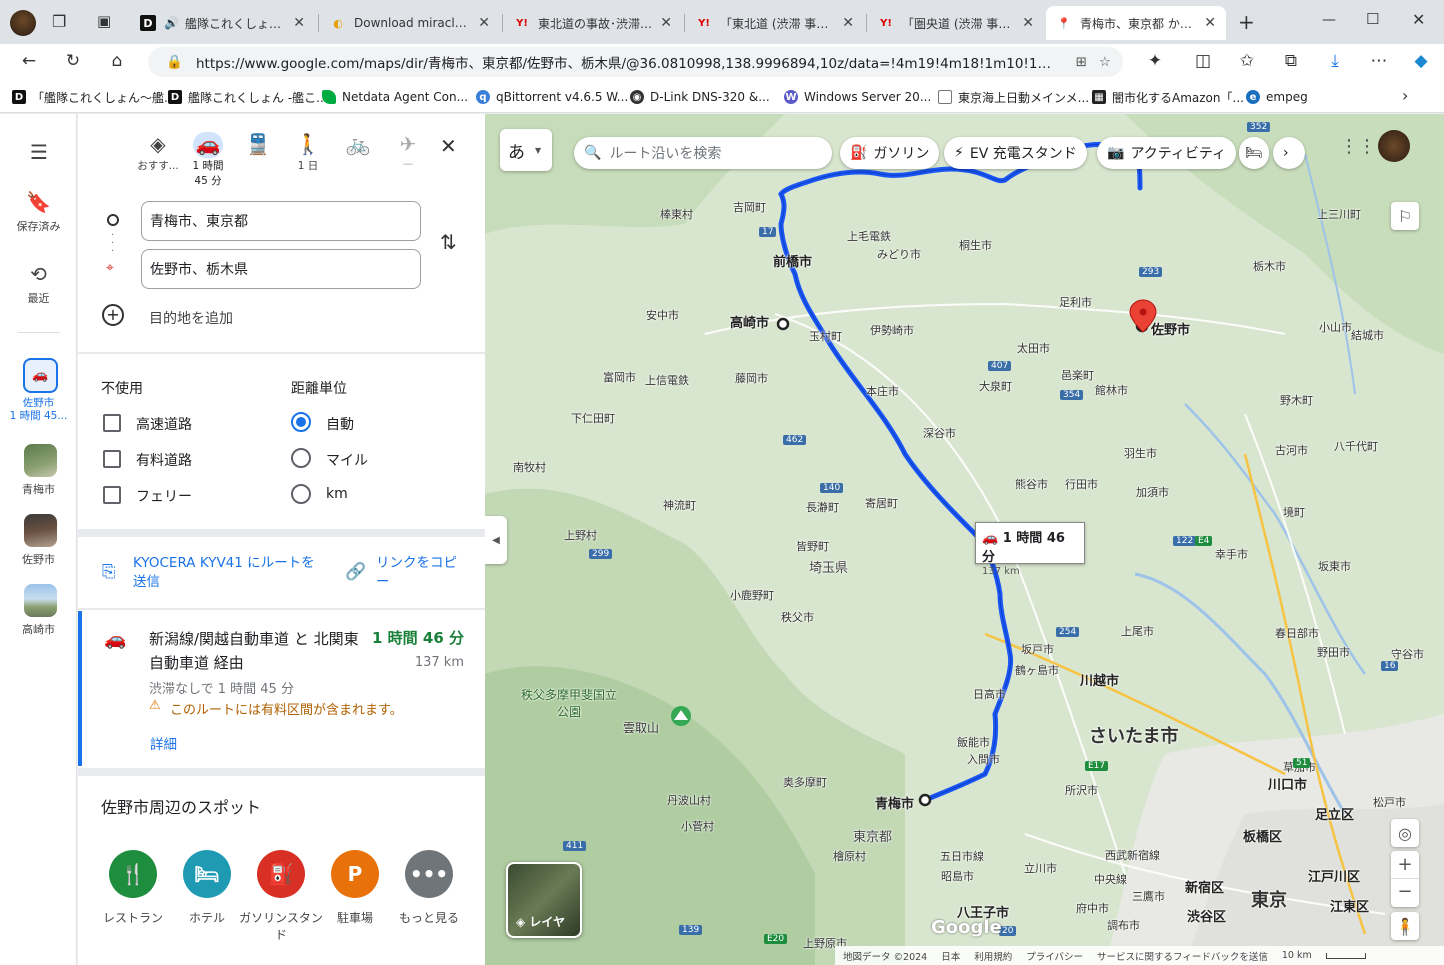  What do you see at coordinates (956, 23) in the screenshot?
I see `tab-yahoo-3: Y! 「圏央道 (渋滞 事故 通 ✕` at bounding box center [956, 23].